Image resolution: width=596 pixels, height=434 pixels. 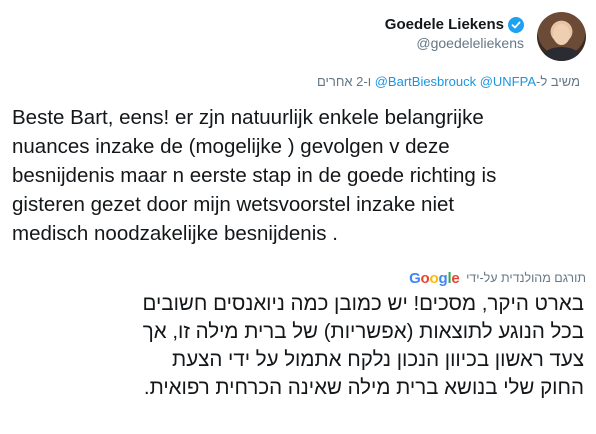 What do you see at coordinates (444, 24) in the screenshot?
I see `display-name: Goedele Liekens` at bounding box center [444, 24].